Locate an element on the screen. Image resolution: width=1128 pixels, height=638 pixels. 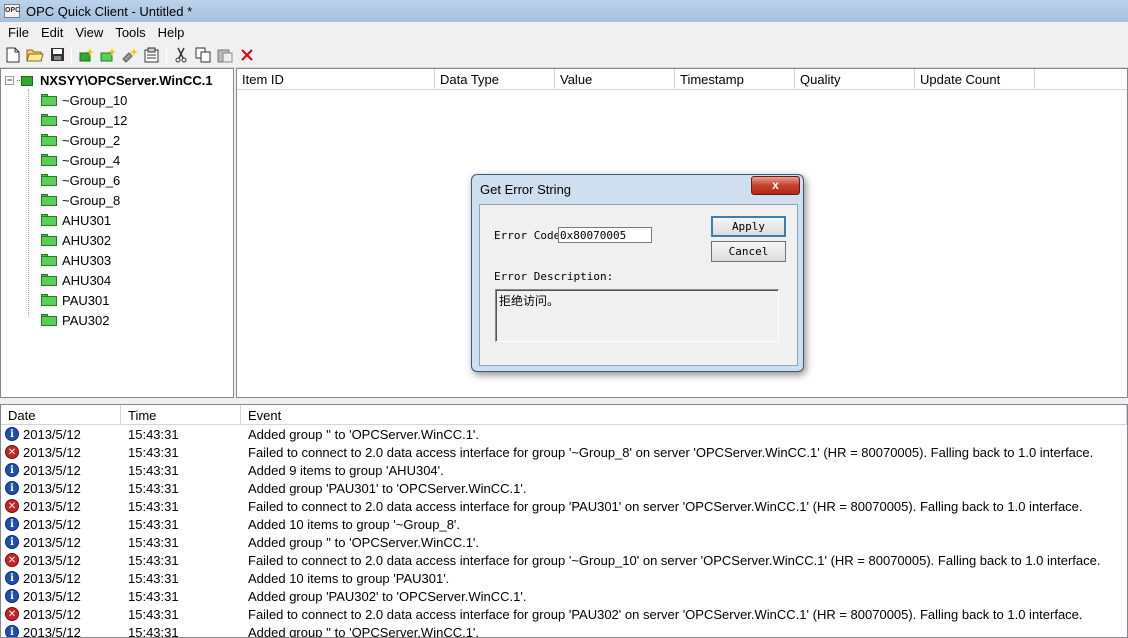
copy-icon is located at coordinates (203, 55).